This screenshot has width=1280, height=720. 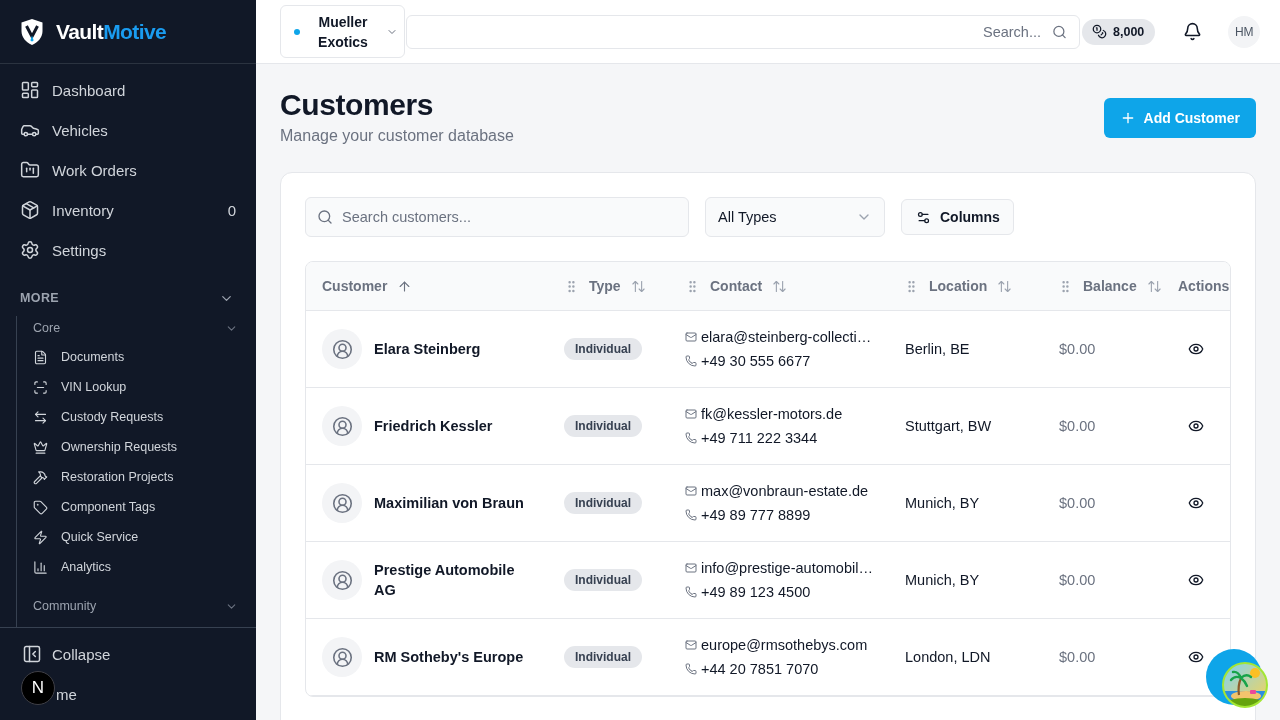 What do you see at coordinates (127, 298) in the screenshot?
I see `section-toggle: MORE` at bounding box center [127, 298].